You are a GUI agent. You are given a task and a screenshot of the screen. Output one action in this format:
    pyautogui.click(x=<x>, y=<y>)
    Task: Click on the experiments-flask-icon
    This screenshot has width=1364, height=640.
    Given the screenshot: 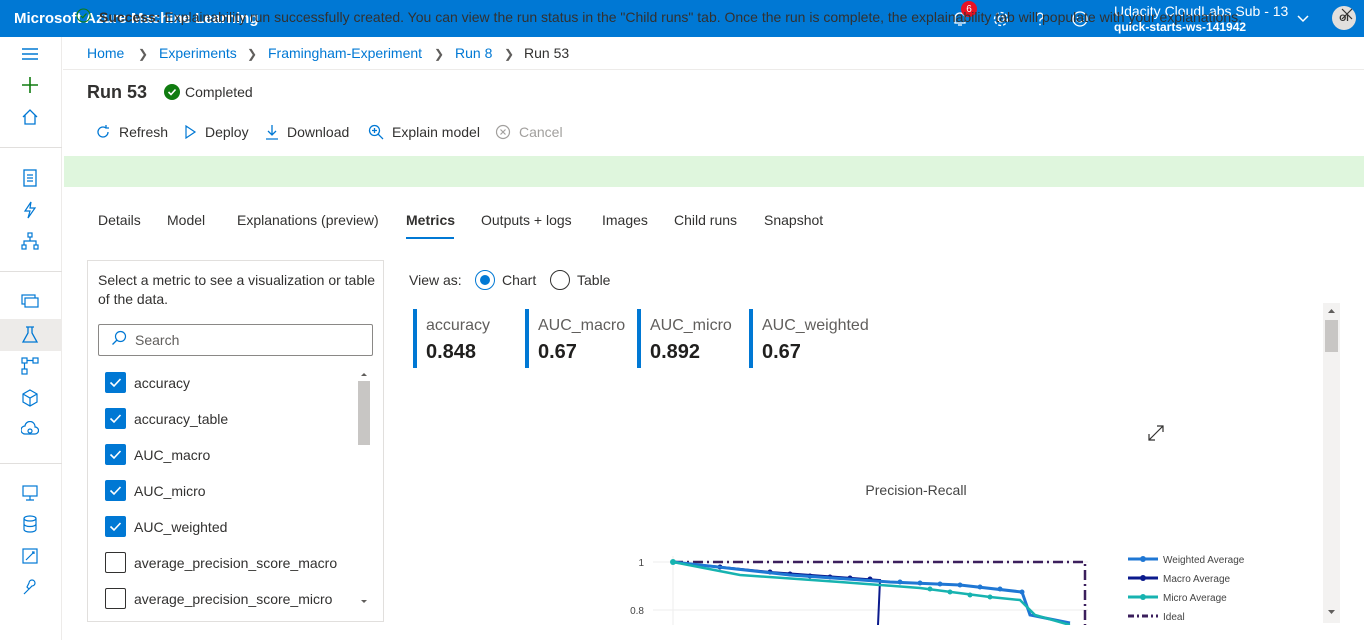 What is the action you would take?
    pyautogui.click(x=30, y=335)
    